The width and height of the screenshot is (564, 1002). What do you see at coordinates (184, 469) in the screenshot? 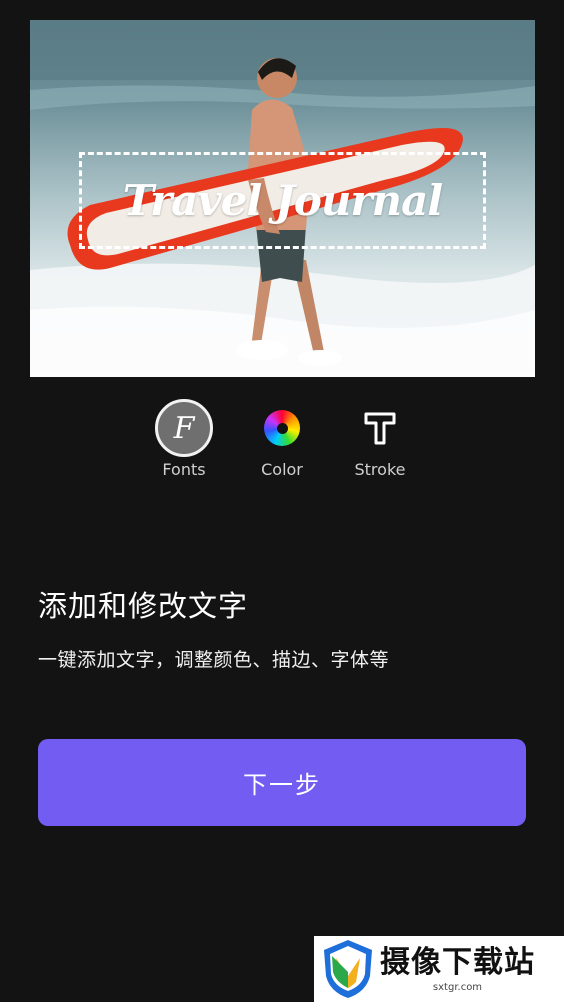
I see `fonts-label: Fonts` at bounding box center [184, 469].